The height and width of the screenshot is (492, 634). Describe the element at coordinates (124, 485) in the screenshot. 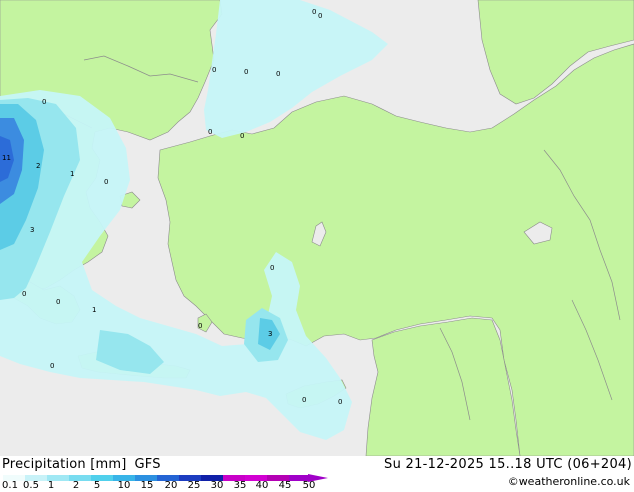

I see `legend-label: 10` at that location.